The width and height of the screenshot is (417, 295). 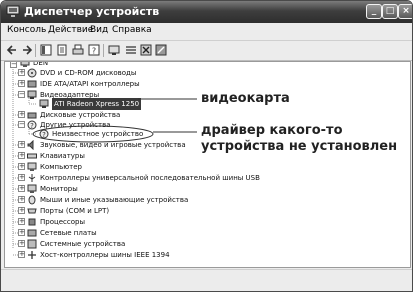 I want to click on menu-view: Вид, so click(x=99, y=30).